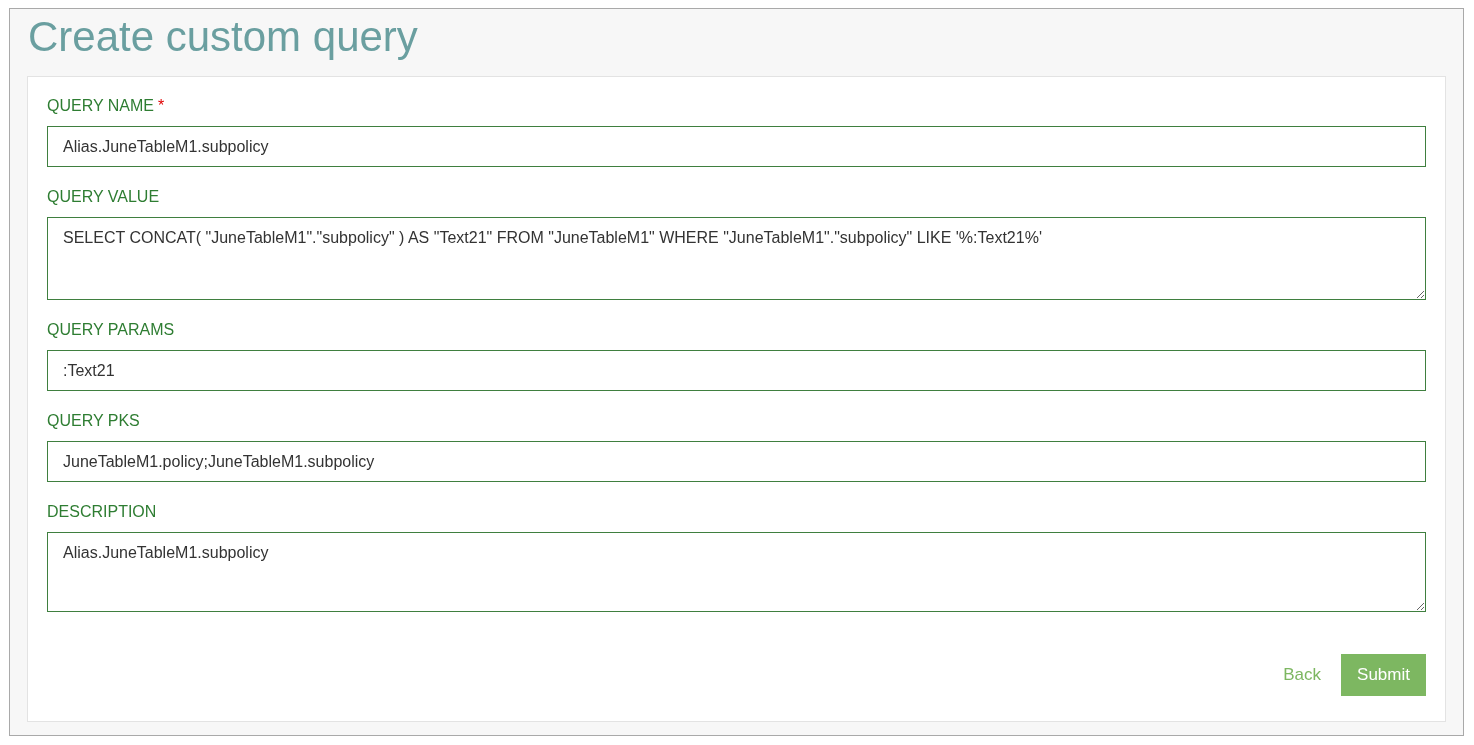  Describe the element at coordinates (736, 146) in the screenshot. I see `text-field: Alias.JuneTableM1.subpolicy` at that location.